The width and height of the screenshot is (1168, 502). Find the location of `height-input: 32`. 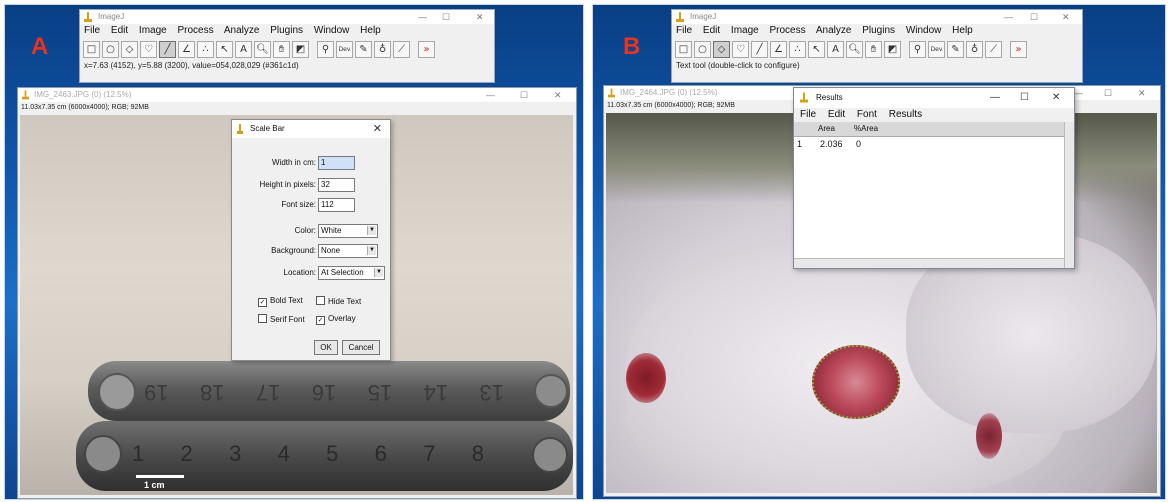

height-input: 32 is located at coordinates (336, 185).